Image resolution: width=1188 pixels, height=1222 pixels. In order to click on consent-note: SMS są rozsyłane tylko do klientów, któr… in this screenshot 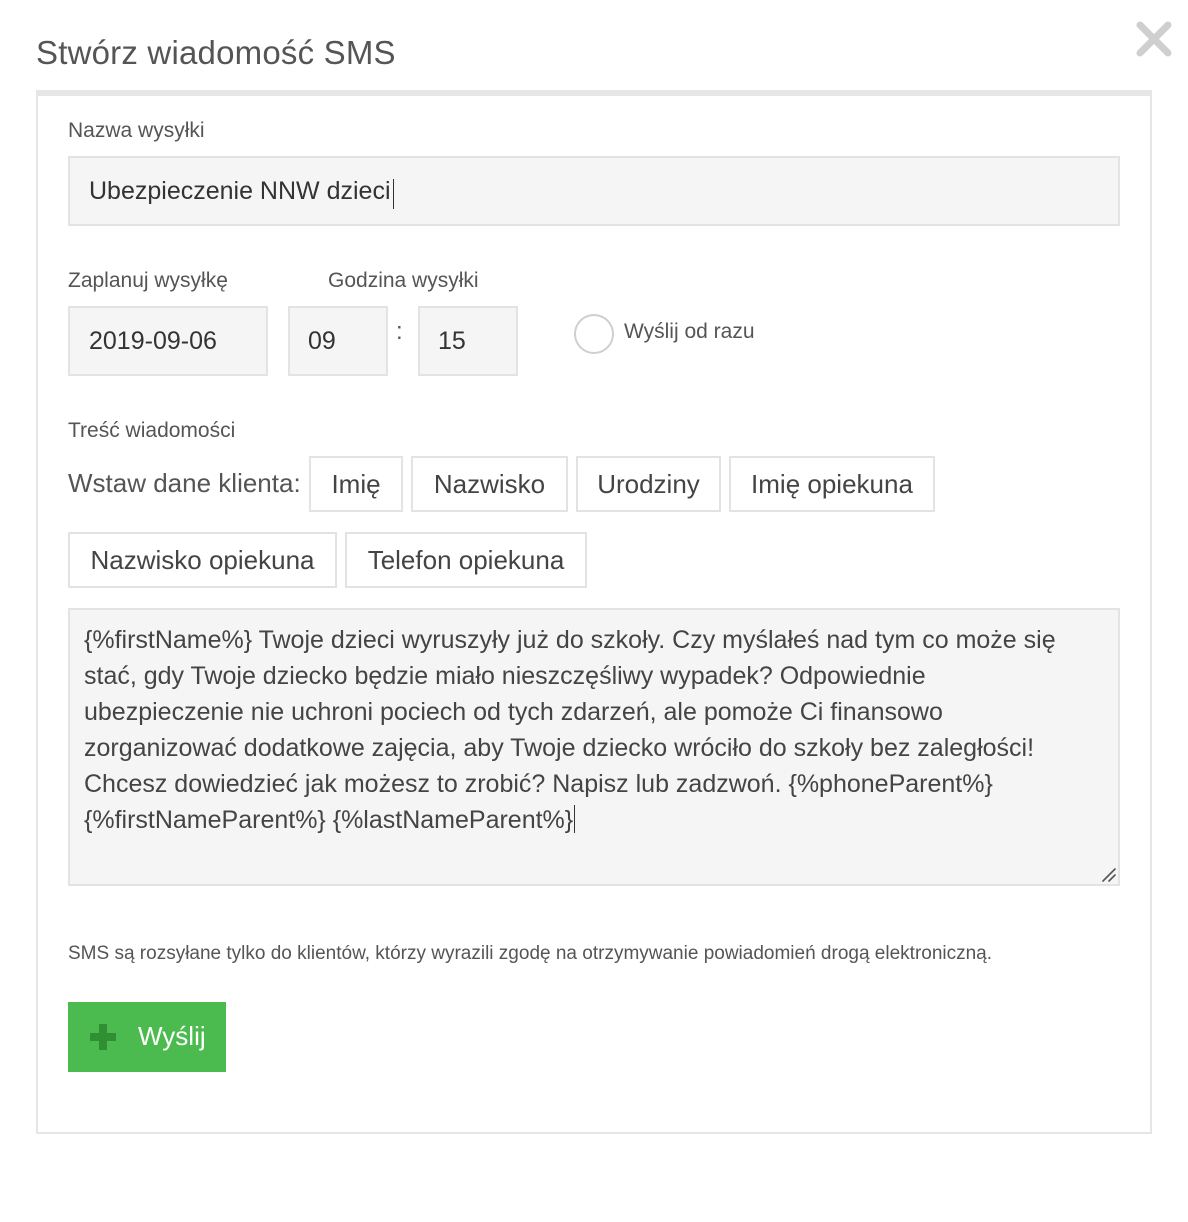, I will do `click(530, 953)`.